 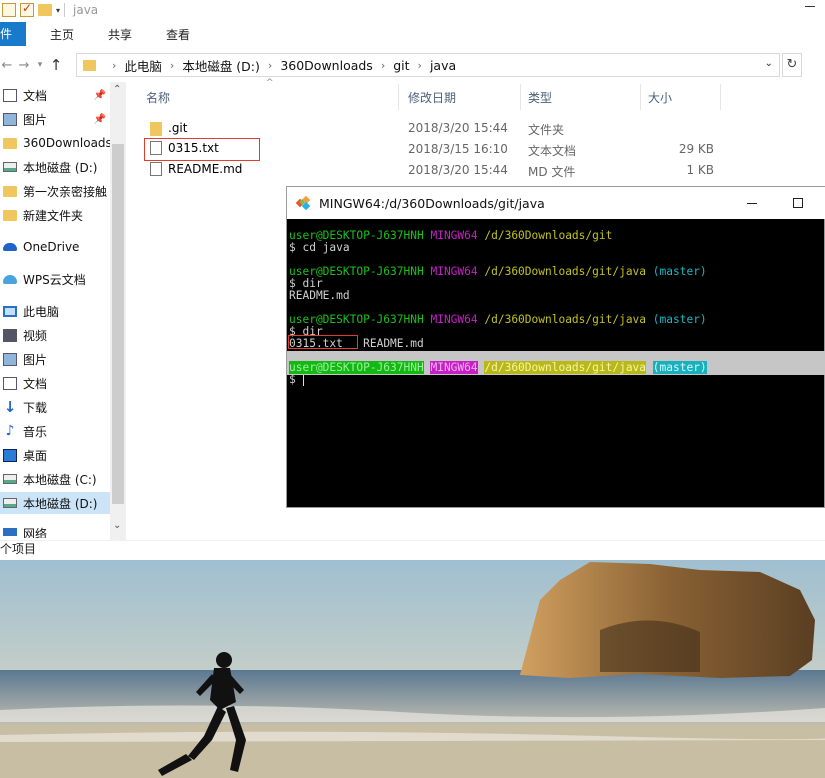 I want to click on prompt-path: /d/360Downloads/git, so click(x=548, y=235).